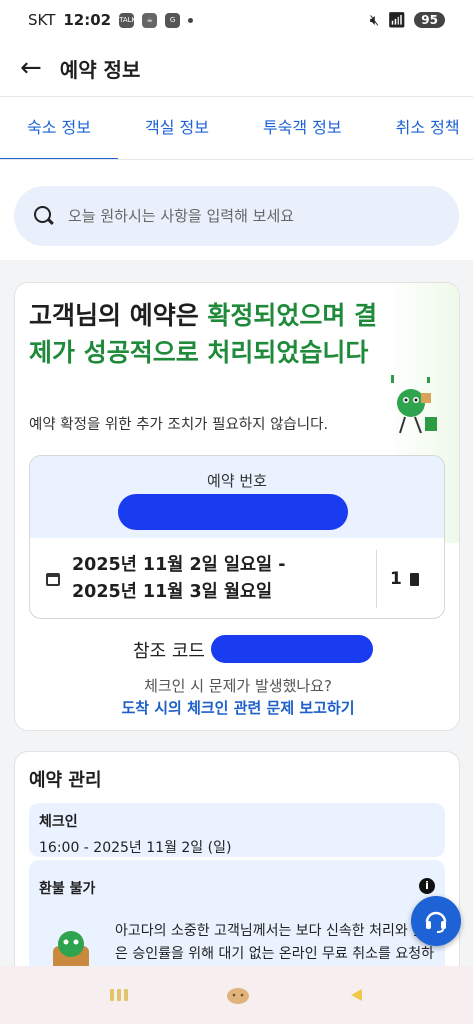  Describe the element at coordinates (356, 995) in the screenshot. I see `back-nav-icon` at that location.